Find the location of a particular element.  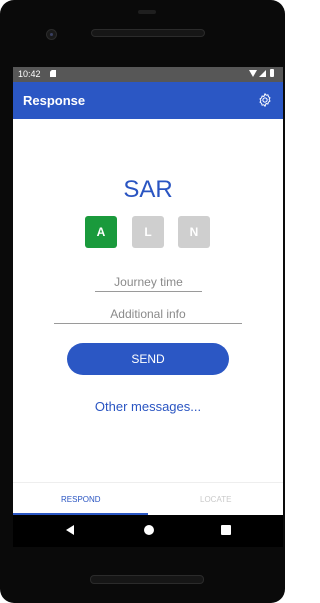

response-heading: SAR is located at coordinates (148, 189).